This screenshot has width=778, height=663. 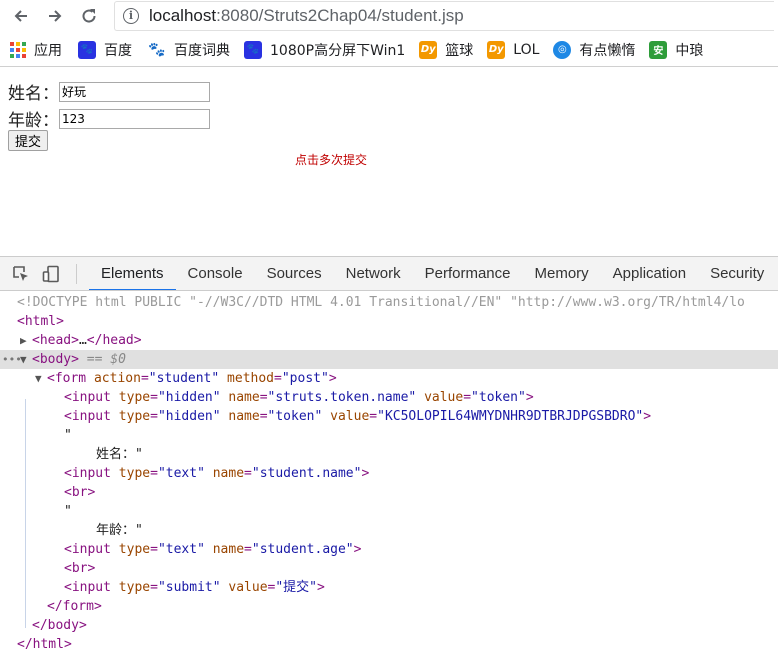 What do you see at coordinates (89, 16) in the screenshot?
I see `reload-icon` at bounding box center [89, 16].